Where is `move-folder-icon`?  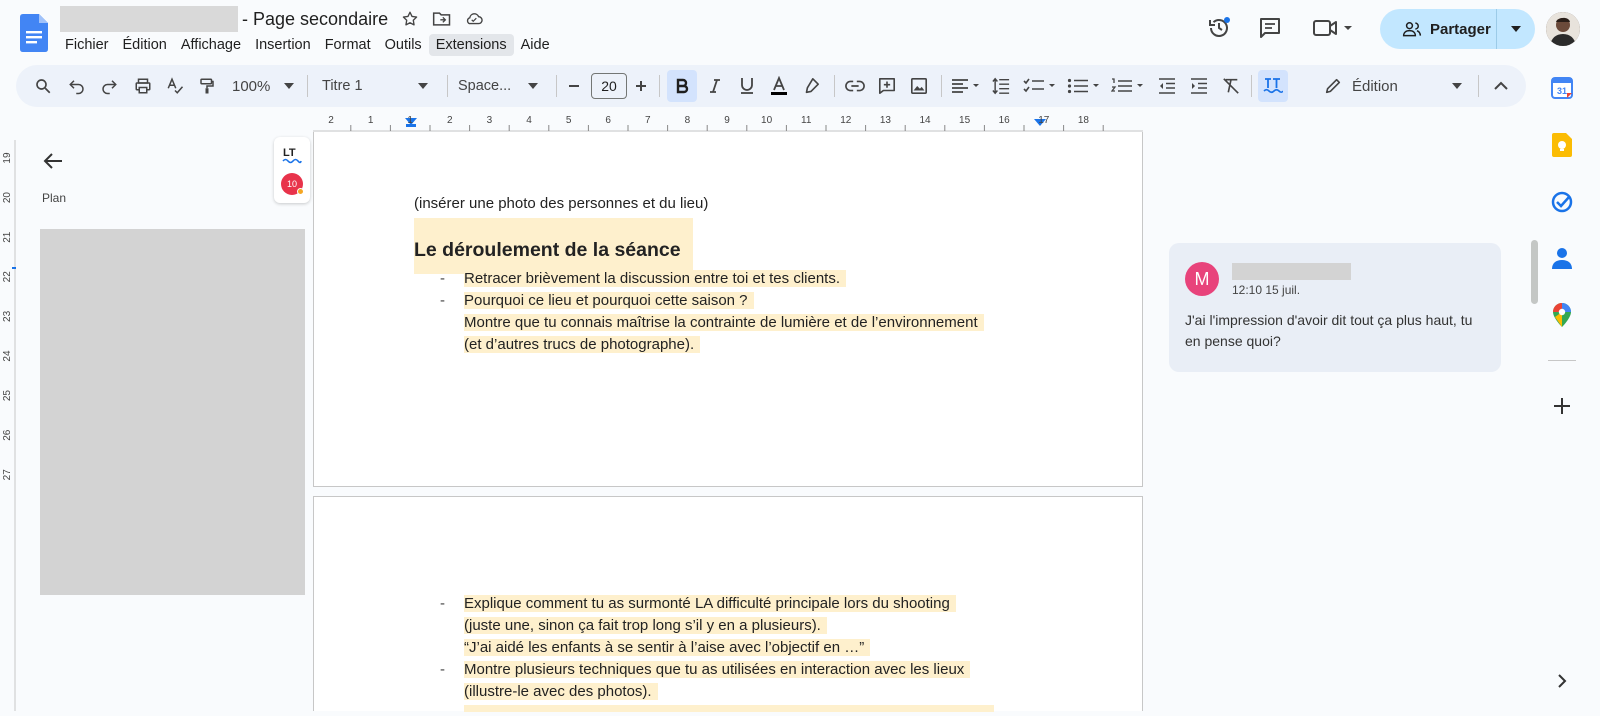 move-folder-icon is located at coordinates (442, 19).